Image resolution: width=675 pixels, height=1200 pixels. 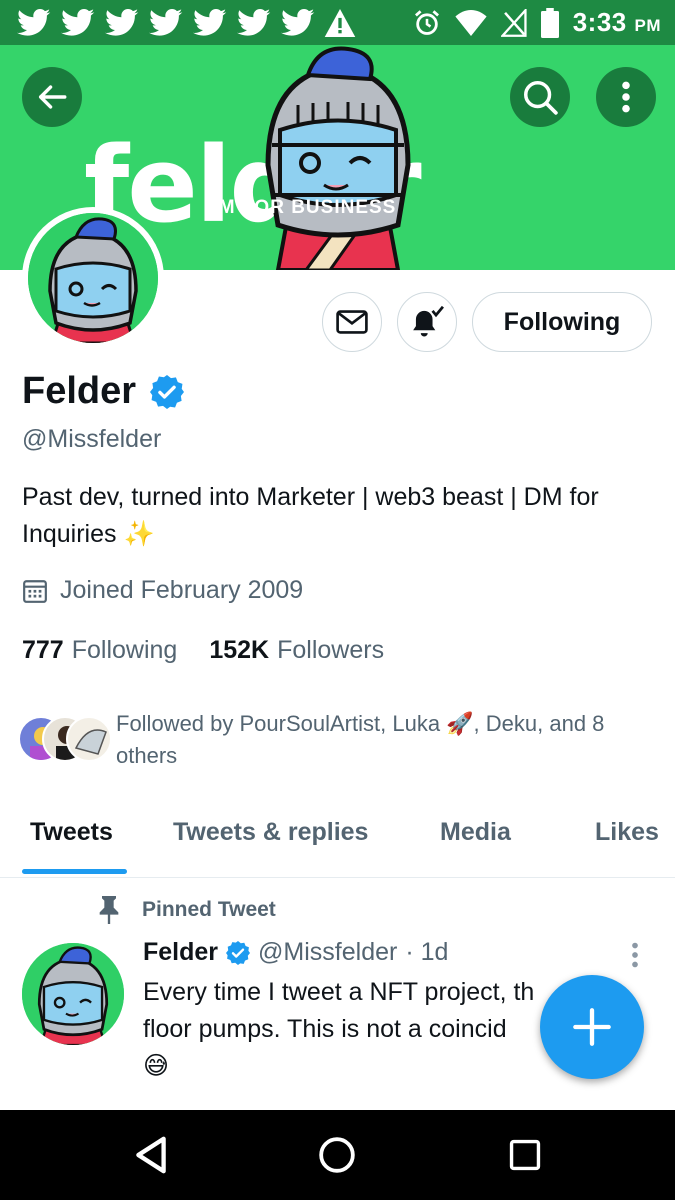 I want to click on profile-avatar, so click(x=93, y=278).